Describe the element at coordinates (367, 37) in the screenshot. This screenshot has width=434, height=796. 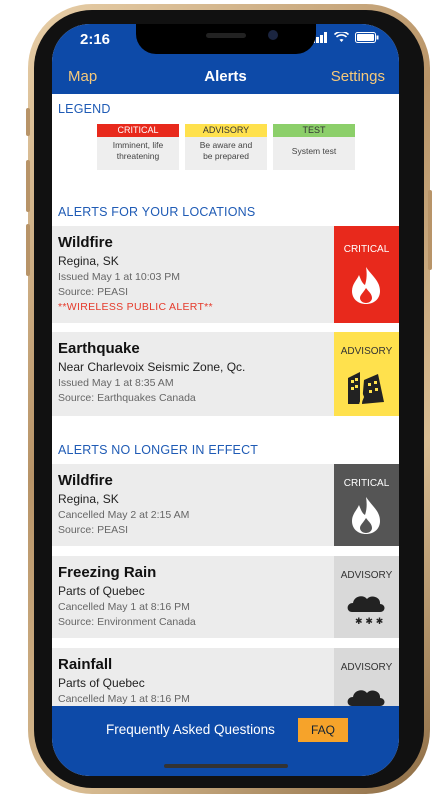
I see `battery-icon` at that location.